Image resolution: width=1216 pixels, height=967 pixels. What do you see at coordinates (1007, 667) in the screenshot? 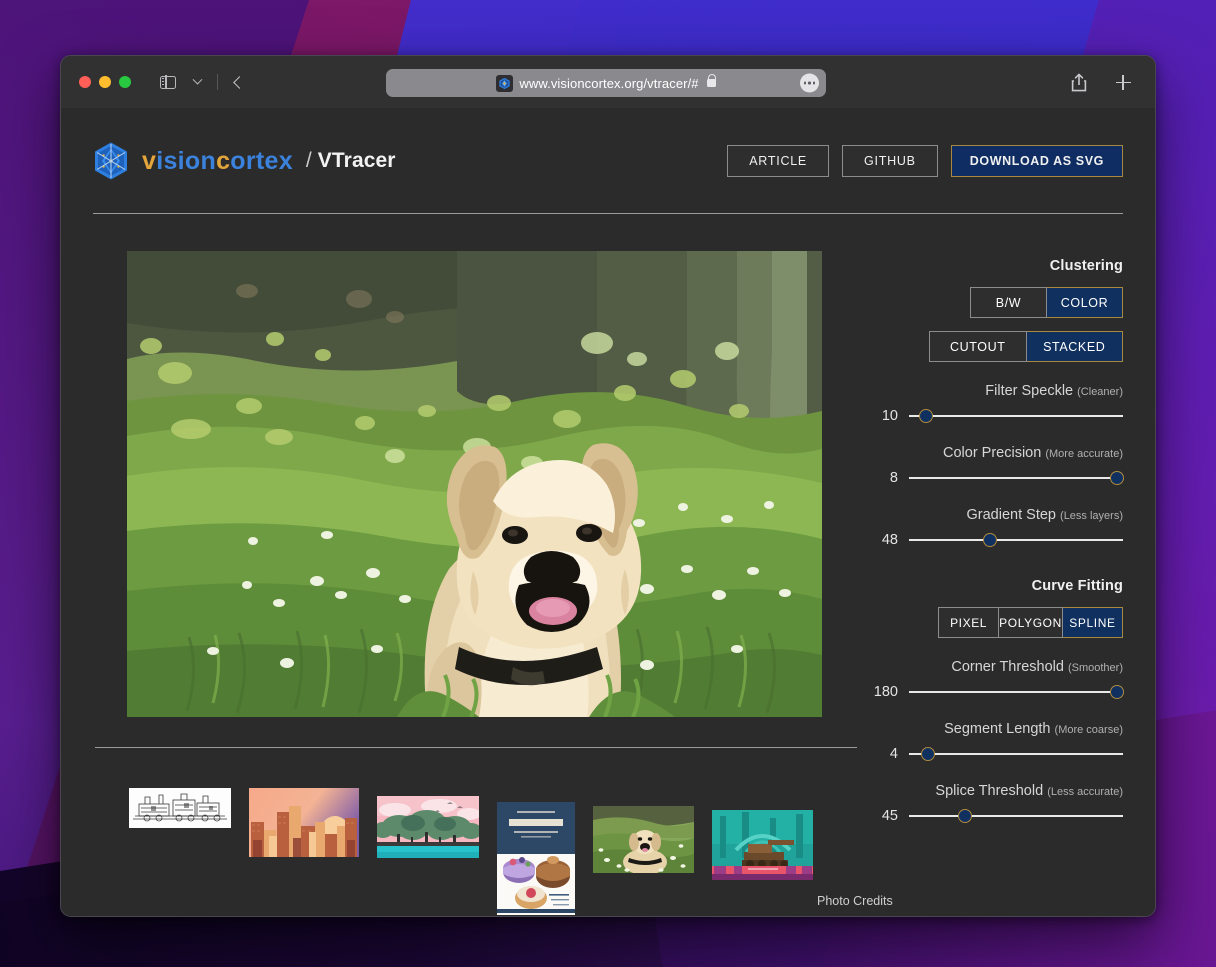
I see `corner-threshold-name: Corner Threshold` at bounding box center [1007, 667].